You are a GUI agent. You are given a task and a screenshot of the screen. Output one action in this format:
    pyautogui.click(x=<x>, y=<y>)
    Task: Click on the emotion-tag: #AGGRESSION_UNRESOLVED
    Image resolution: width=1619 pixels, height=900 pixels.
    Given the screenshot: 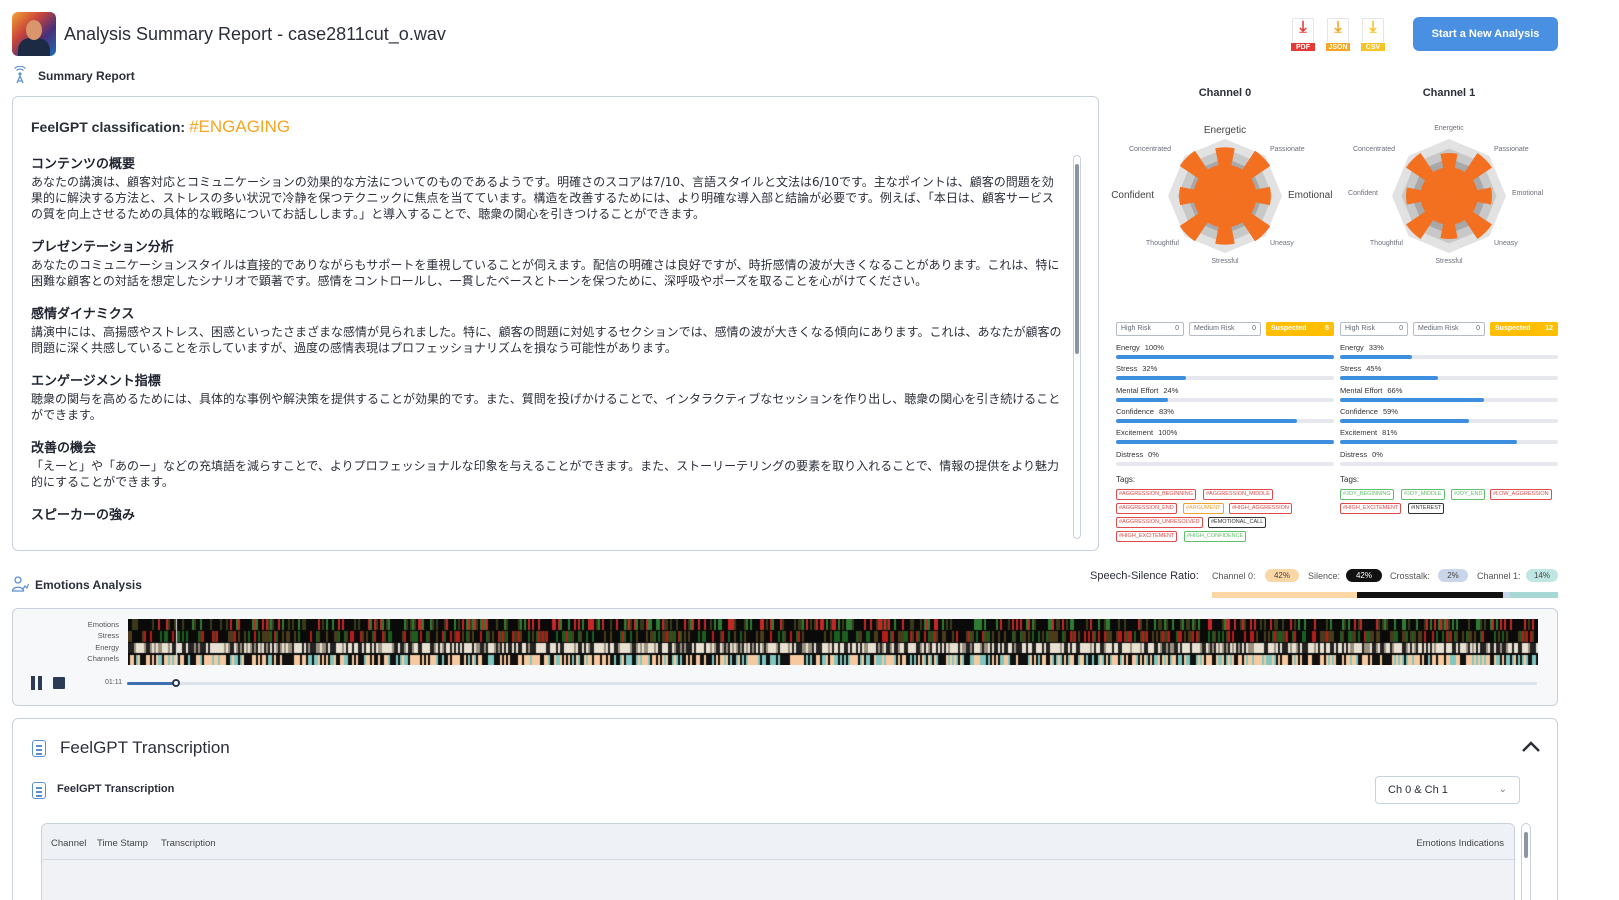 What is the action you would take?
    pyautogui.click(x=1159, y=522)
    